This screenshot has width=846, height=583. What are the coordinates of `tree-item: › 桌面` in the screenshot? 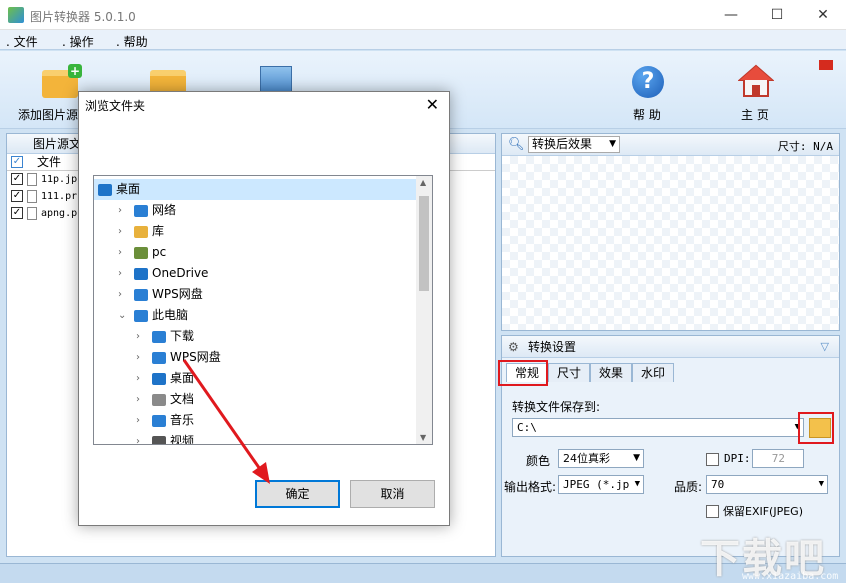 It's located at (255, 378).